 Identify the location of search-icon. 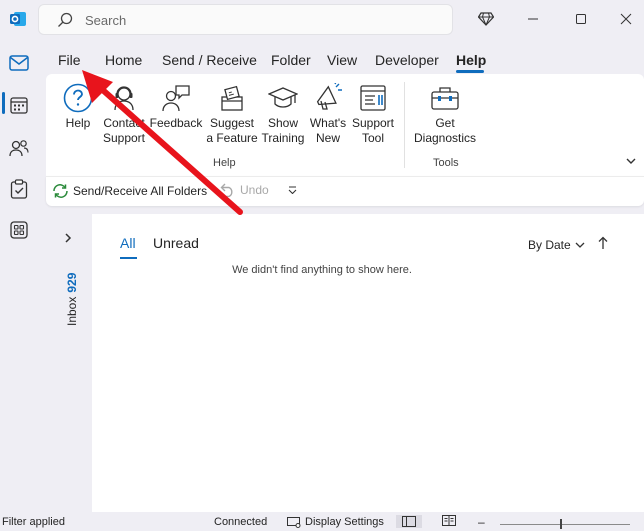
(65, 19).